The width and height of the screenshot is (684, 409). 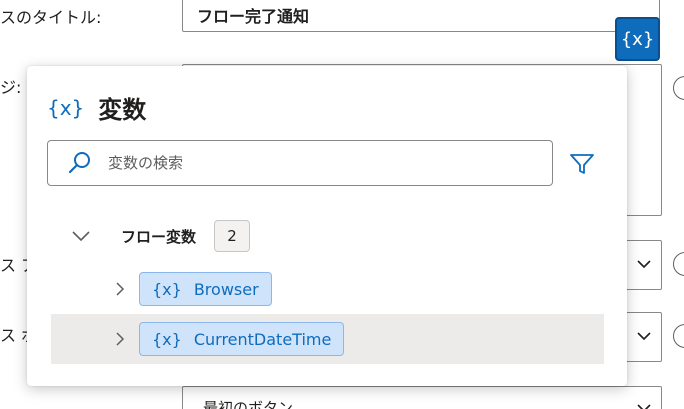 I want to click on flow-variables-group: フロー変数 2, so click(x=161, y=236).